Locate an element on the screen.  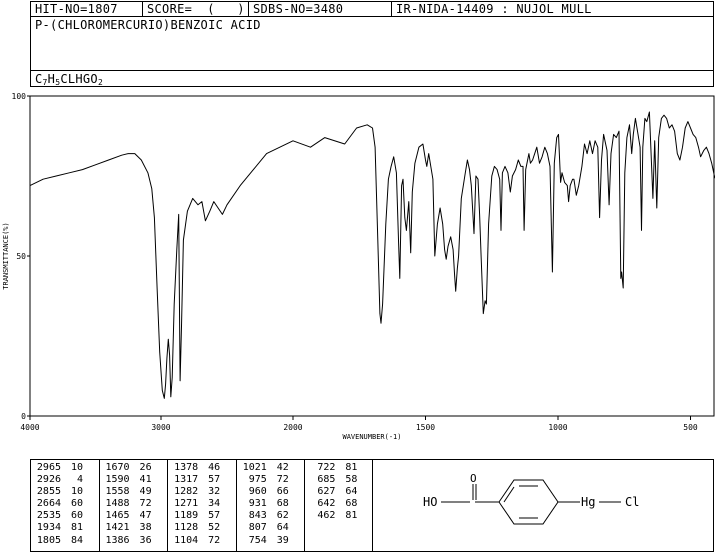
peak-transmittance: 26 is located at coordinates (145, 467).